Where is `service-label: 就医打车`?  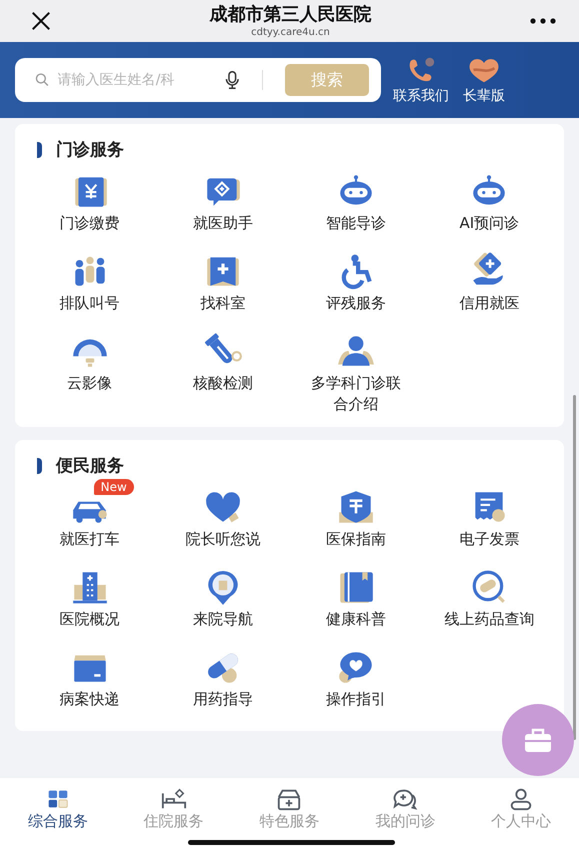 service-label: 就医打车 is located at coordinates (90, 539).